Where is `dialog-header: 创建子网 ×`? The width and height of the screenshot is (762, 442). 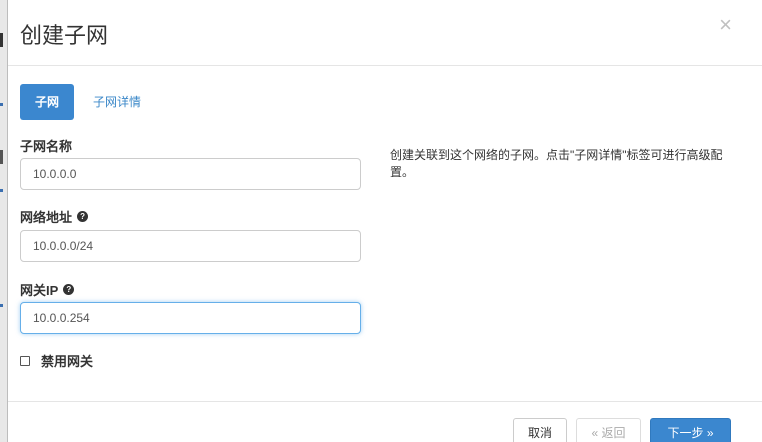 dialog-header: 创建子网 × is located at coordinates (385, 33).